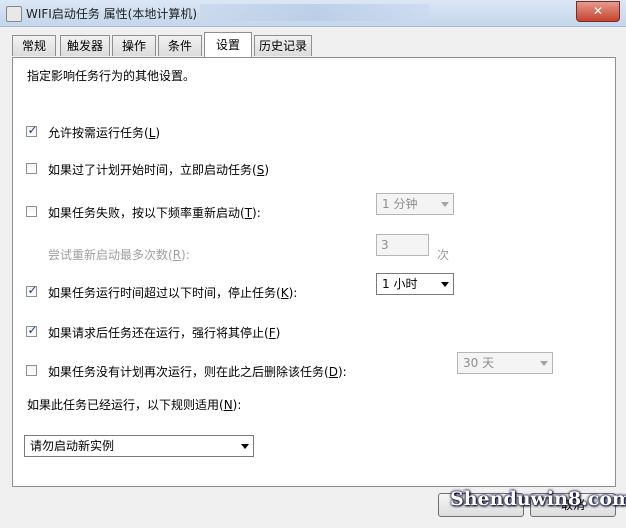 This screenshot has width=626, height=528. Describe the element at coordinates (34, 45) in the screenshot. I see `tab-general: 常规` at that location.